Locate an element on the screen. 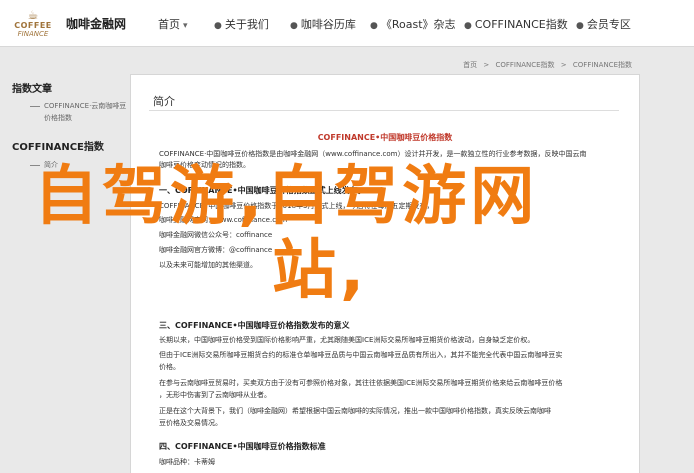  nav-members: ● 会员专区 is located at coordinates (603, 24).